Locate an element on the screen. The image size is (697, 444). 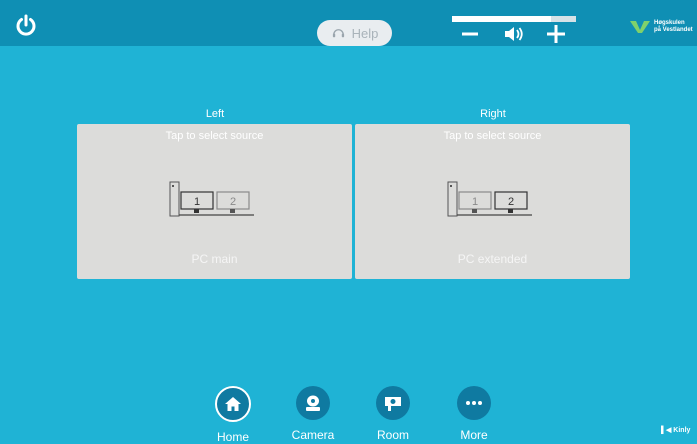
camera-icon is located at coordinates (313, 403).